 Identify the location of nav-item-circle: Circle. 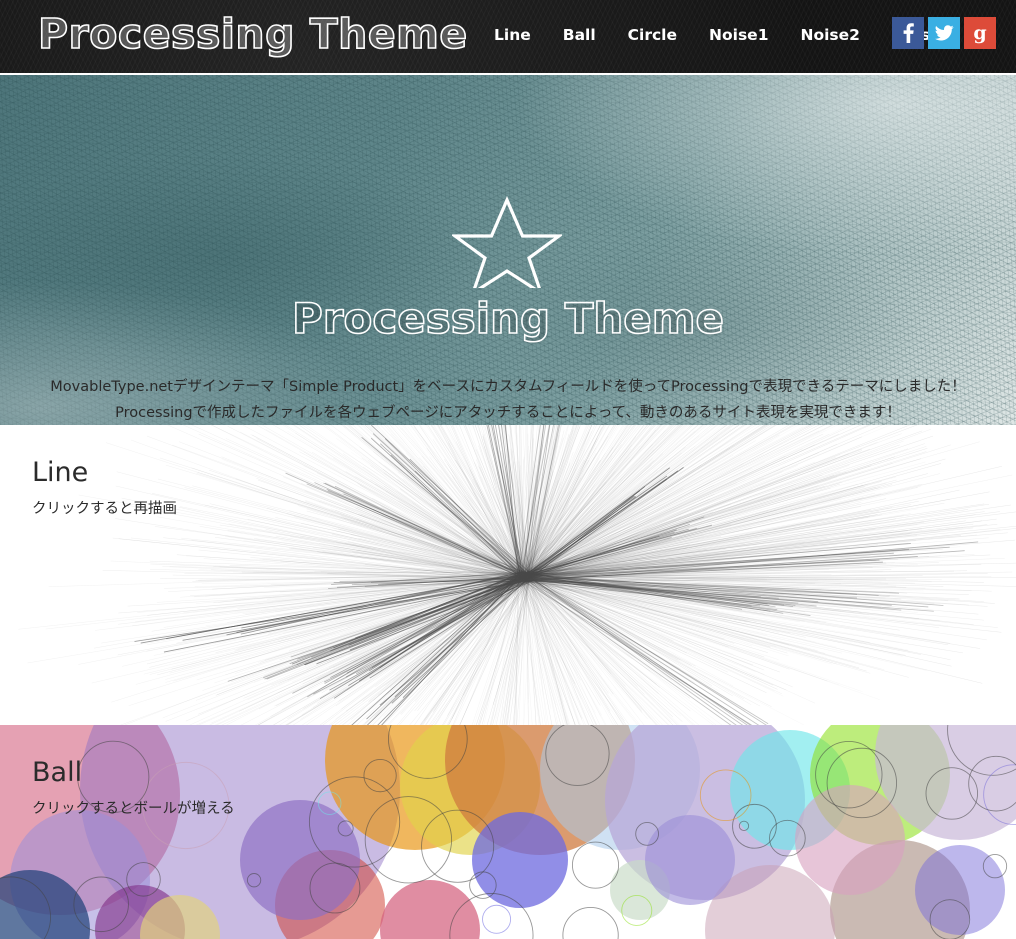
(652, 35).